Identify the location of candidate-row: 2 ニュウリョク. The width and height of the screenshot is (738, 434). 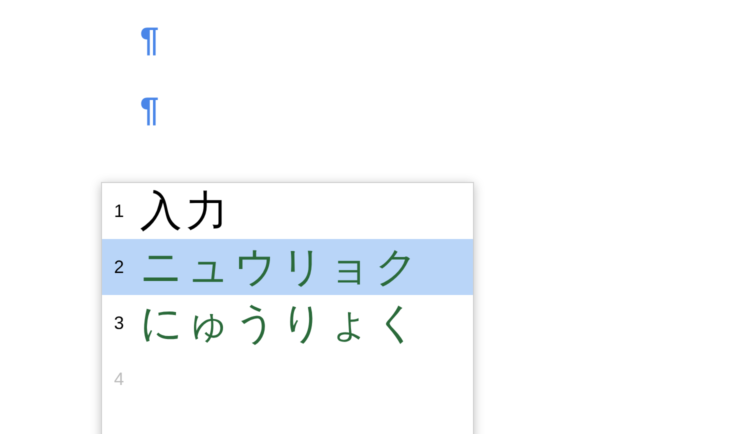
(287, 267).